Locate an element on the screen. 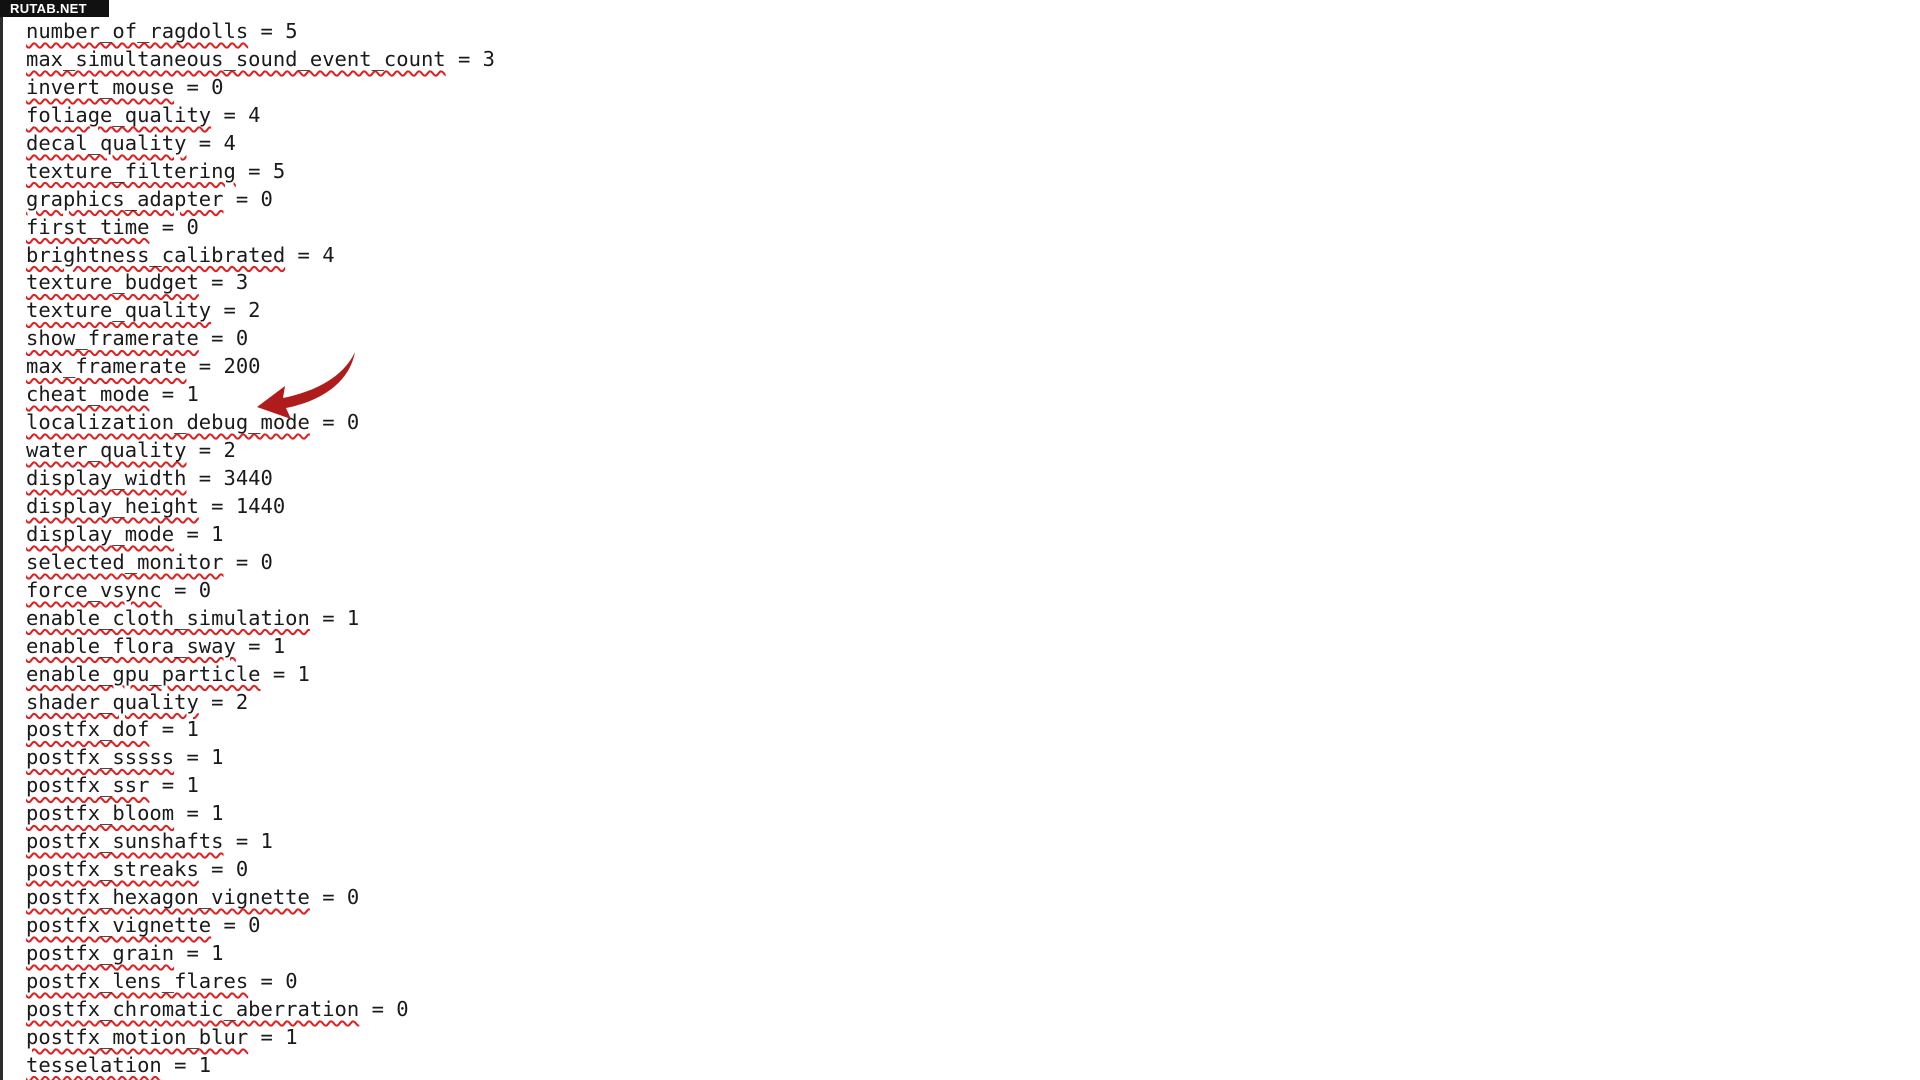  config-line: foliage_quality = 4 is located at coordinates (260, 116).